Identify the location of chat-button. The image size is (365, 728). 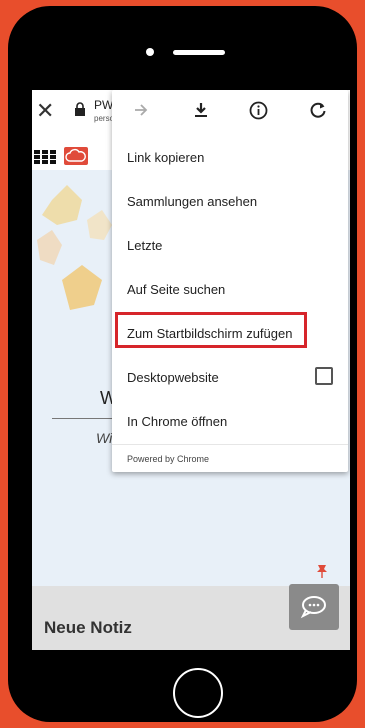
(314, 607).